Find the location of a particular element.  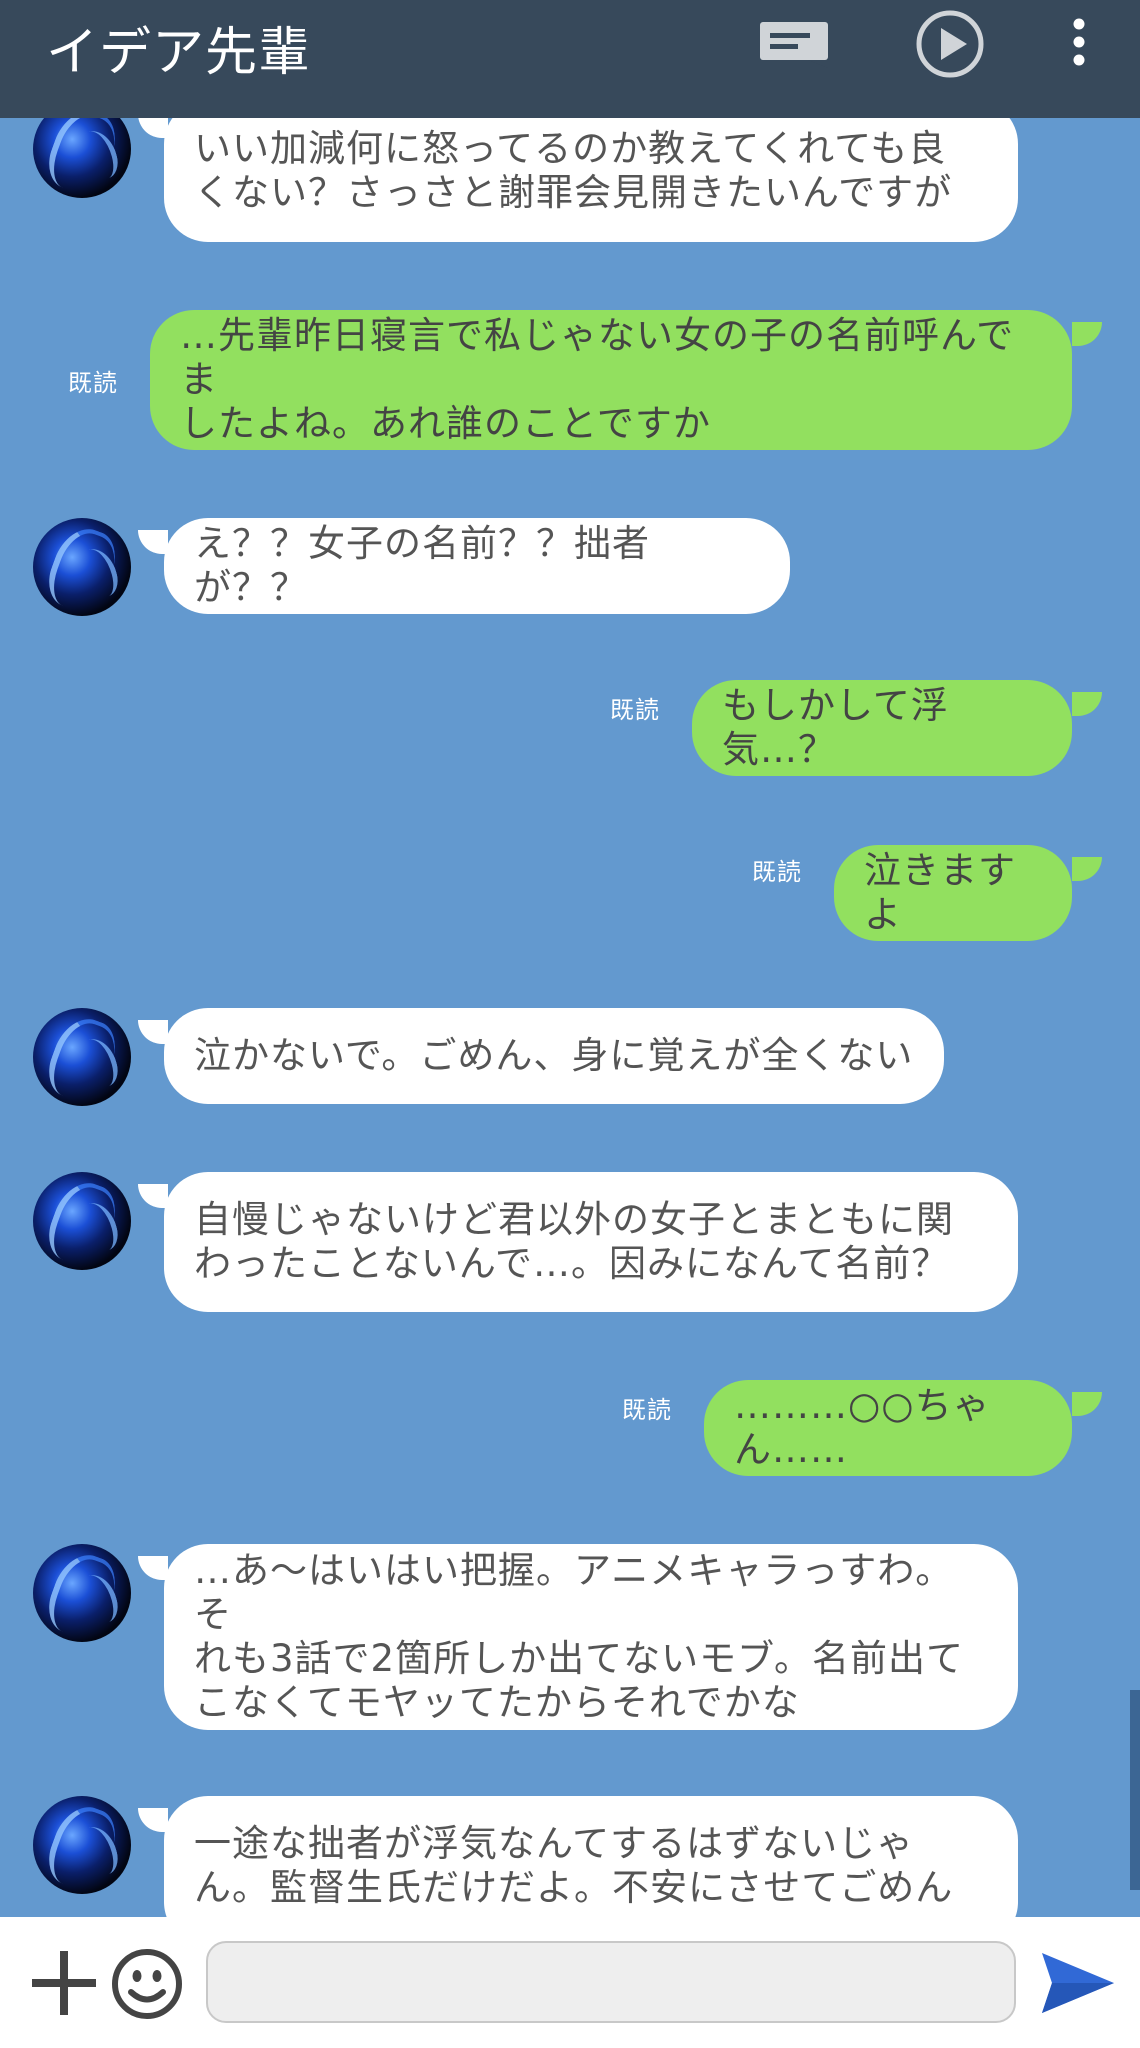

message-line: 泣かないで。ごめん、身に覚えが全くない is located at coordinates (554, 1055).